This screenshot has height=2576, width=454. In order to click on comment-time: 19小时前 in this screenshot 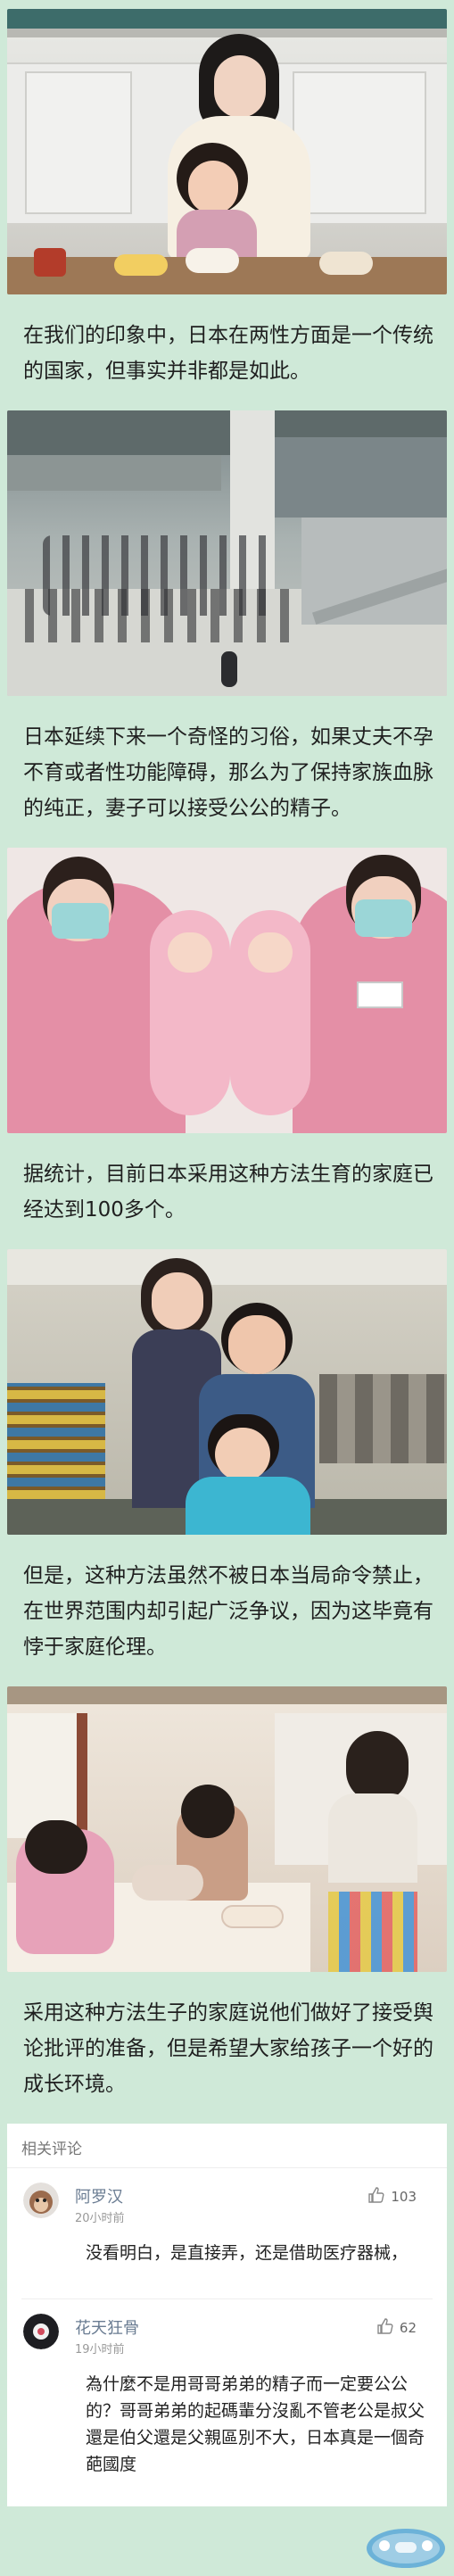, I will do `click(100, 2350)`.